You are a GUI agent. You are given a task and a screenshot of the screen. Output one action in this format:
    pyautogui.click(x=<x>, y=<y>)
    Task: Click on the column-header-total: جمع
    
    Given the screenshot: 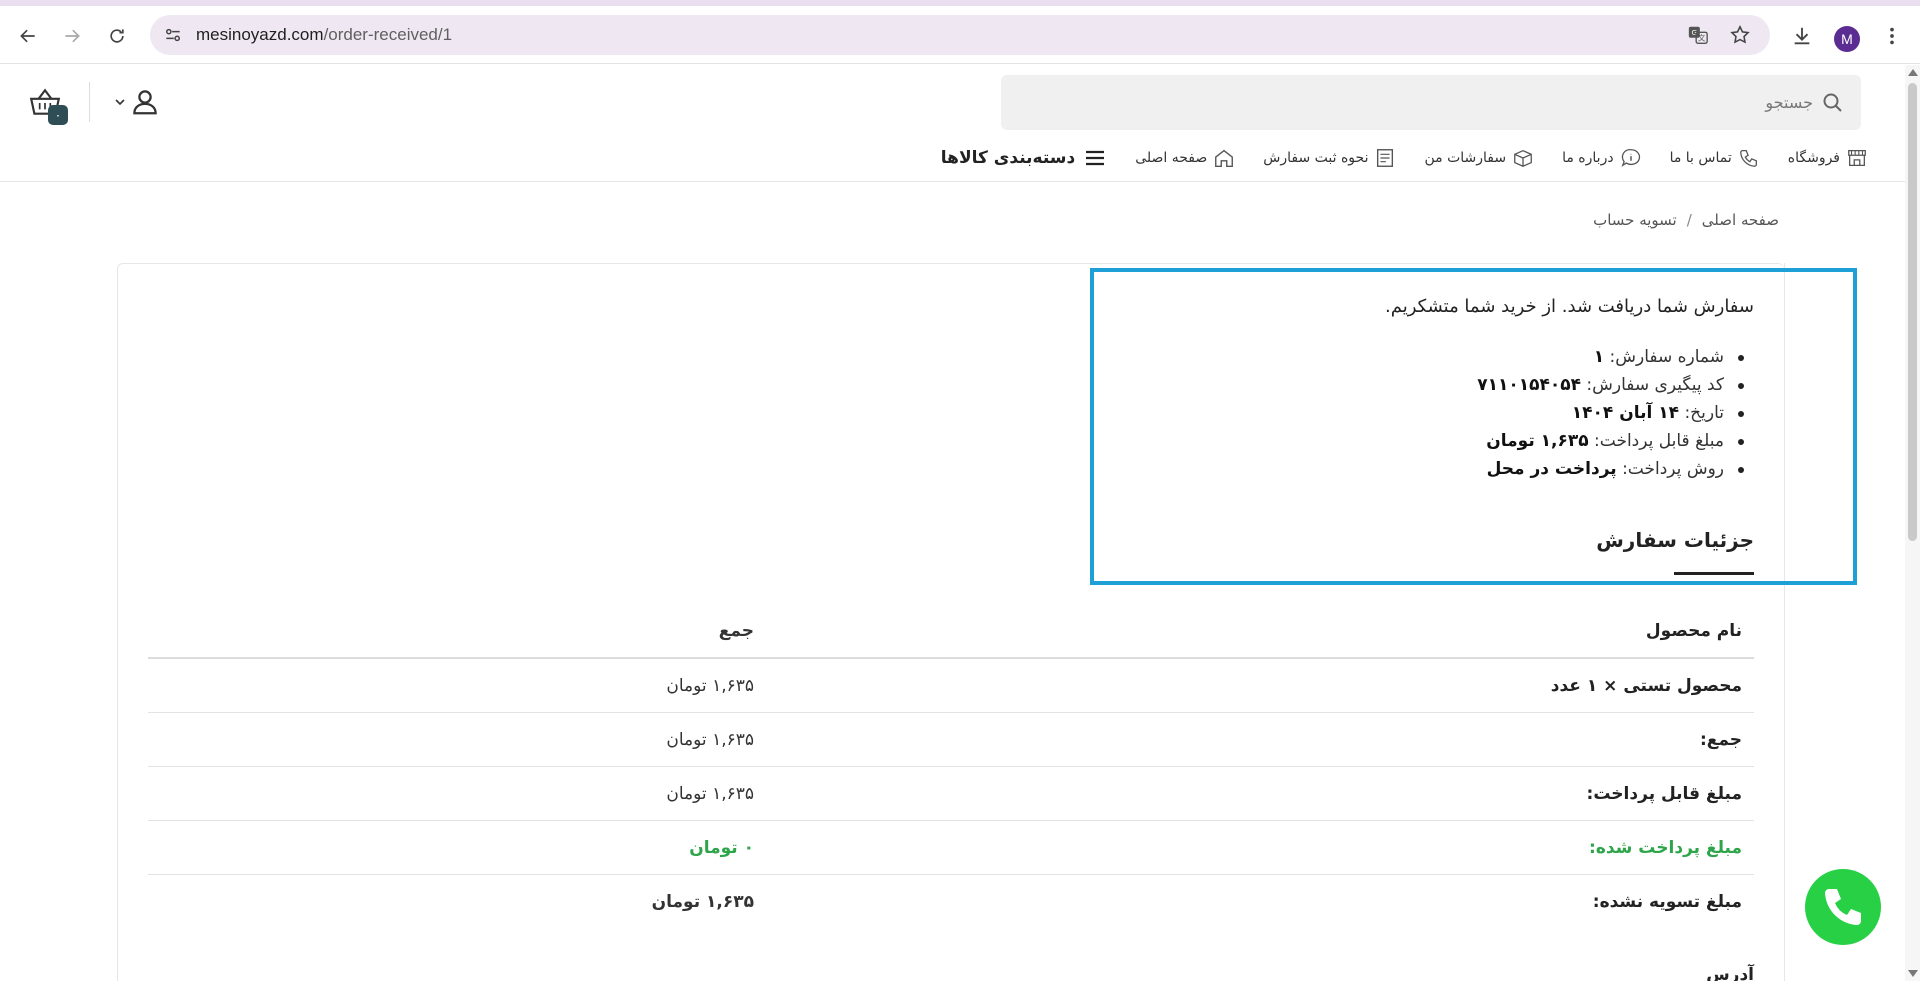 What is the action you would take?
    pyautogui.click(x=736, y=631)
    